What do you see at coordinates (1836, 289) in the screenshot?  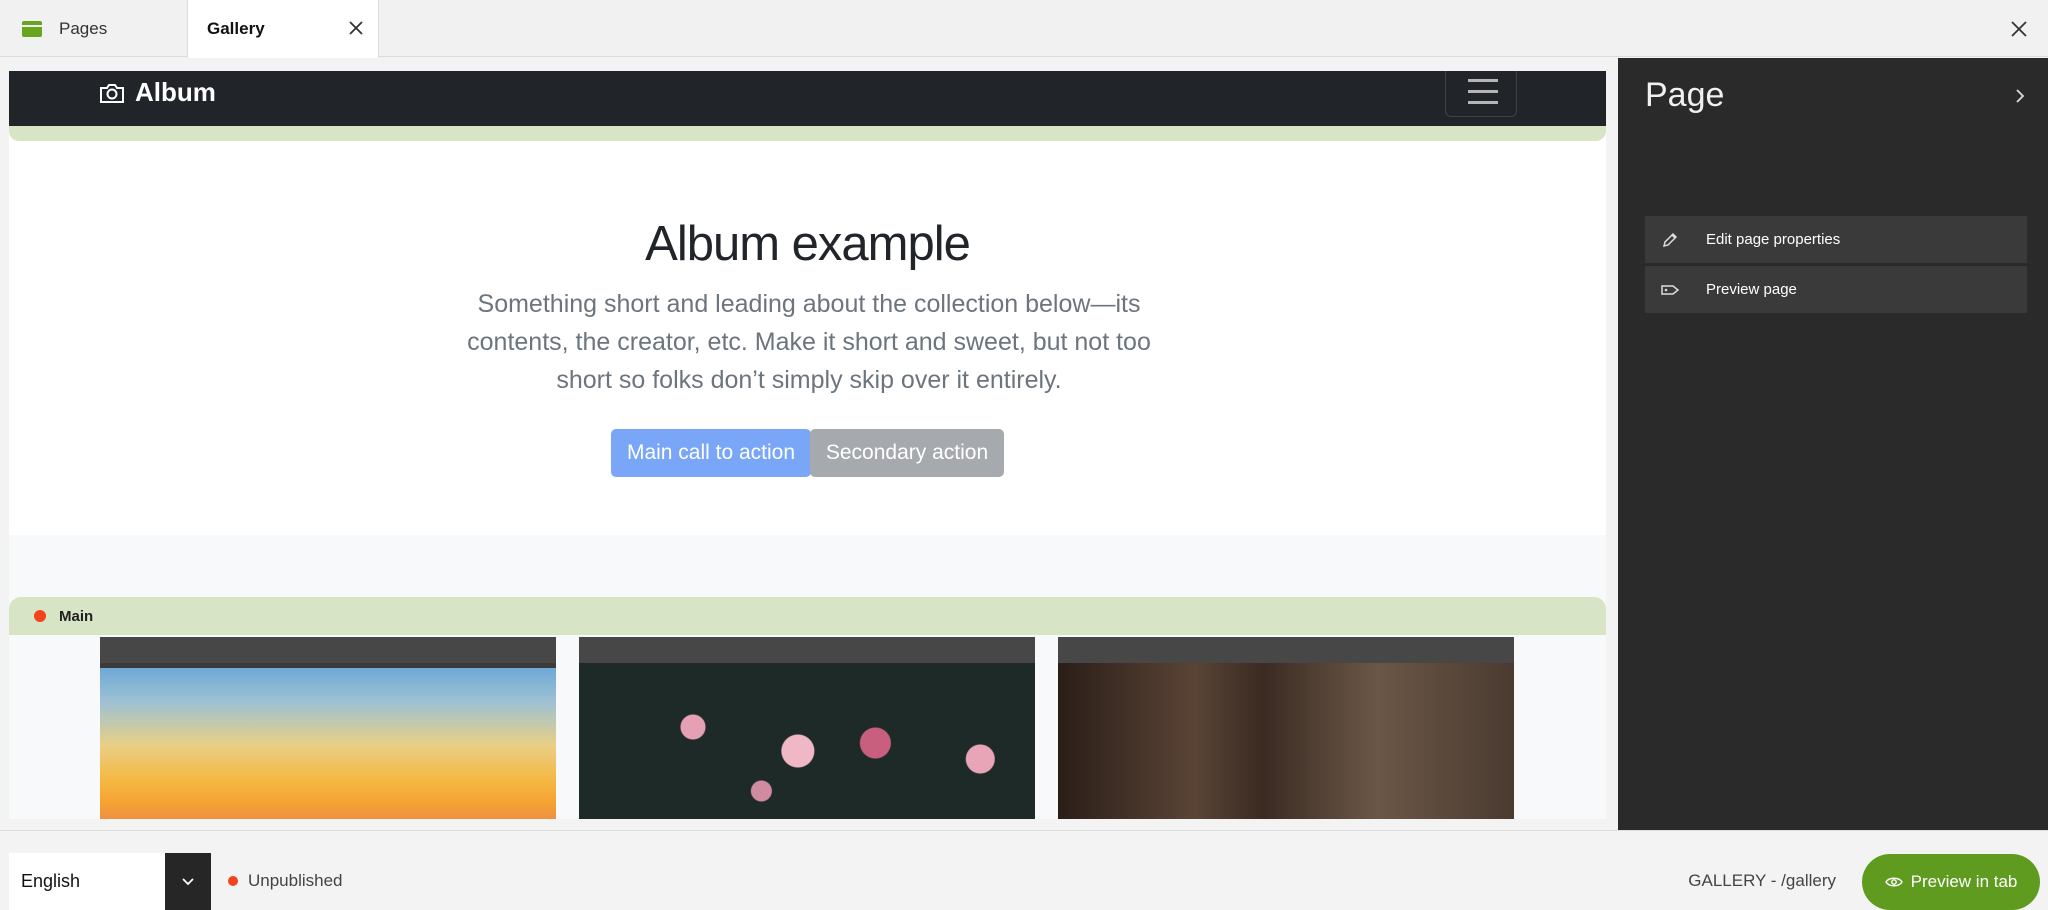 I see `preview-page-button: Preview page` at bounding box center [1836, 289].